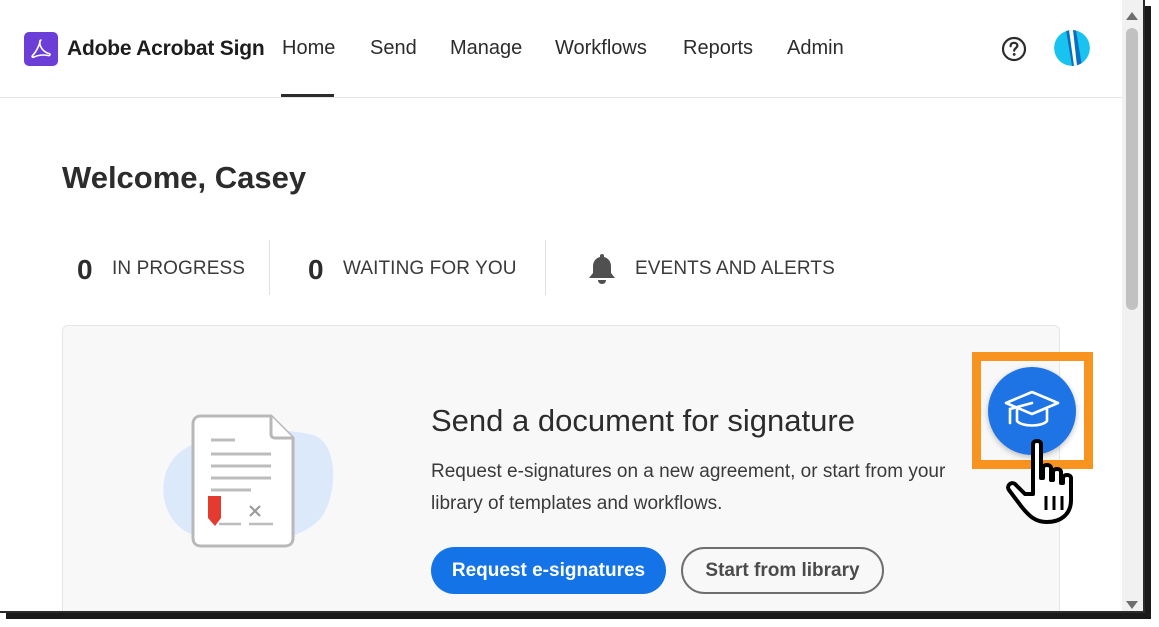 This screenshot has width=1159, height=627. What do you see at coordinates (548, 570) in the screenshot?
I see `request-e-signatures-button: Request e-signatures` at bounding box center [548, 570].